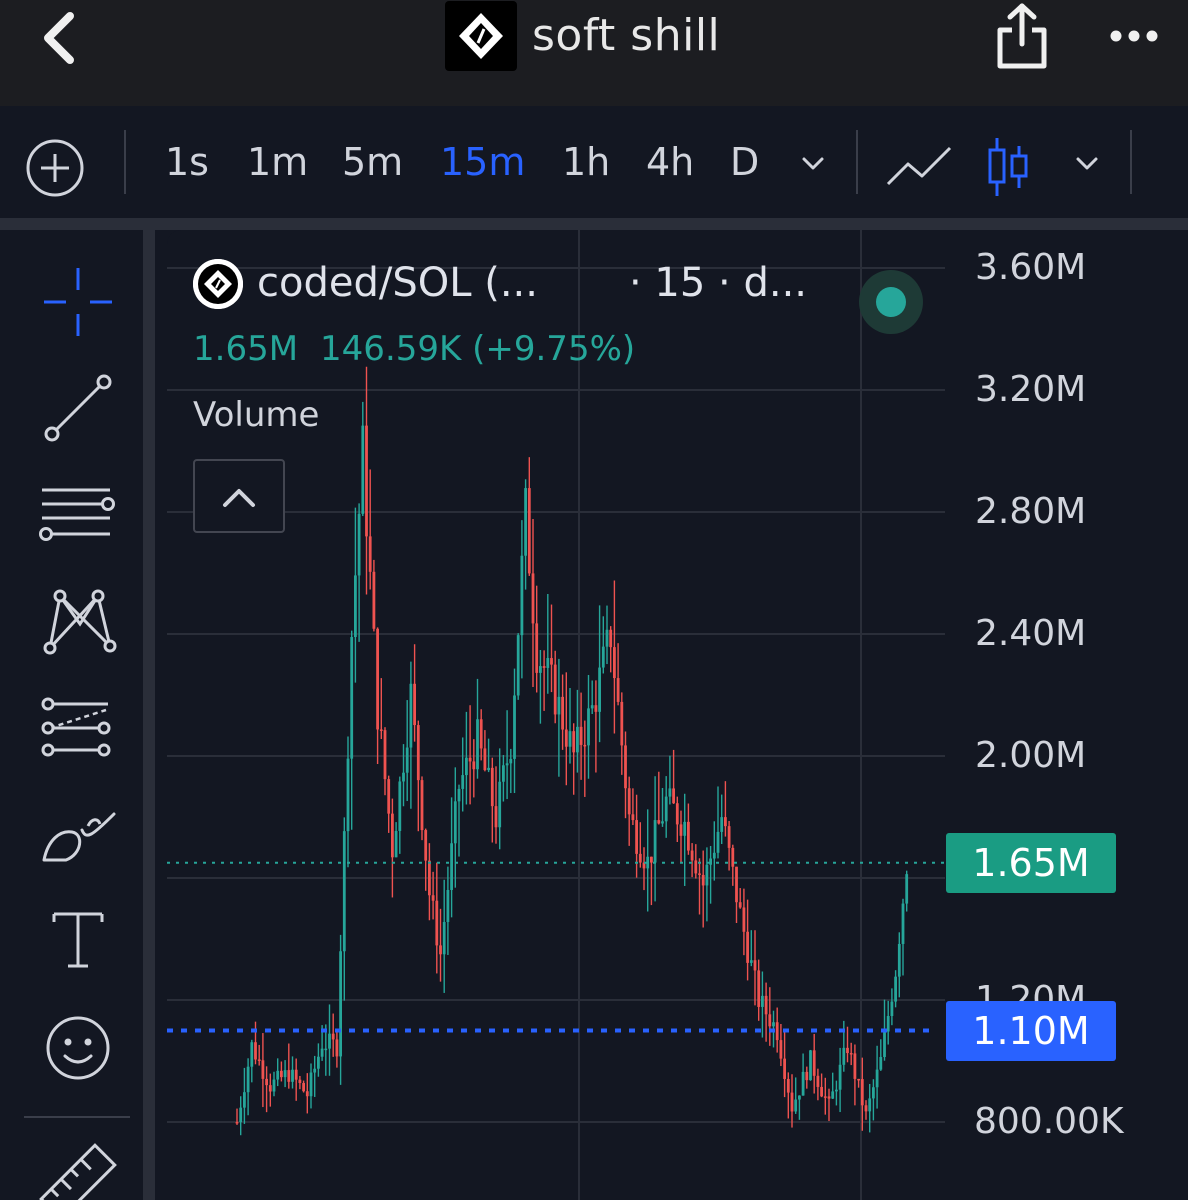 The width and height of the screenshot is (1188, 1200). What do you see at coordinates (1031, 267) in the screenshot?
I see `y-tick-label: 3.60M` at bounding box center [1031, 267].